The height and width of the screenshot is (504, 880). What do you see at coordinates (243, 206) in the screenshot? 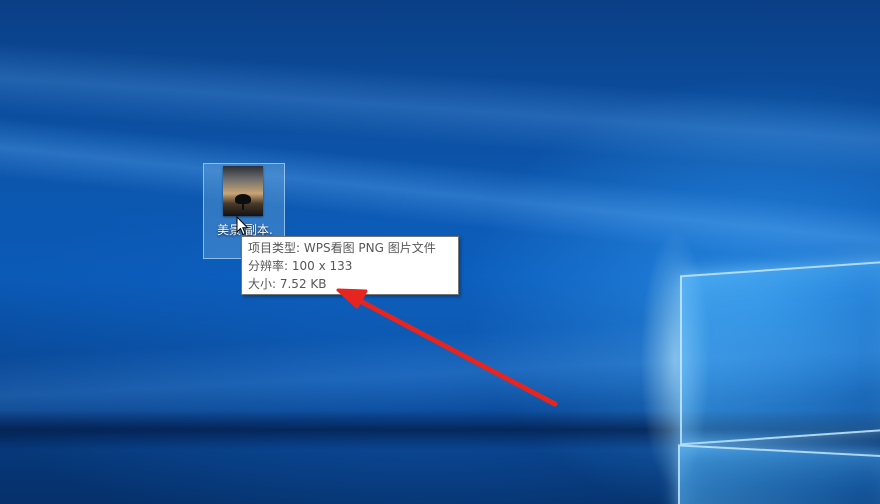
I see `tree-trunk` at bounding box center [243, 206].